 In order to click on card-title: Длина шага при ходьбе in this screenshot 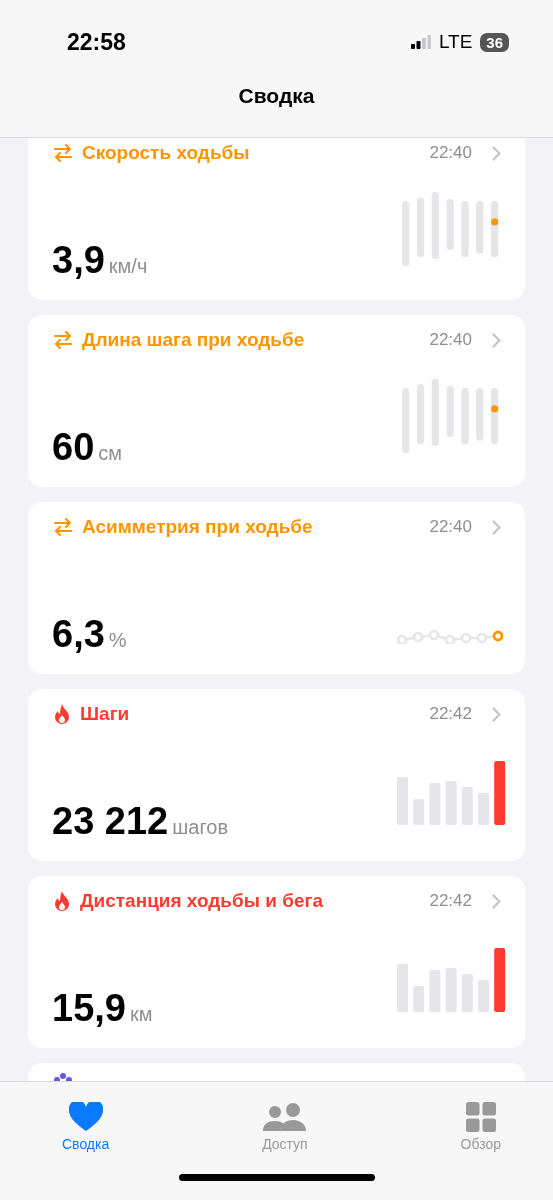, I will do `click(194, 340)`.